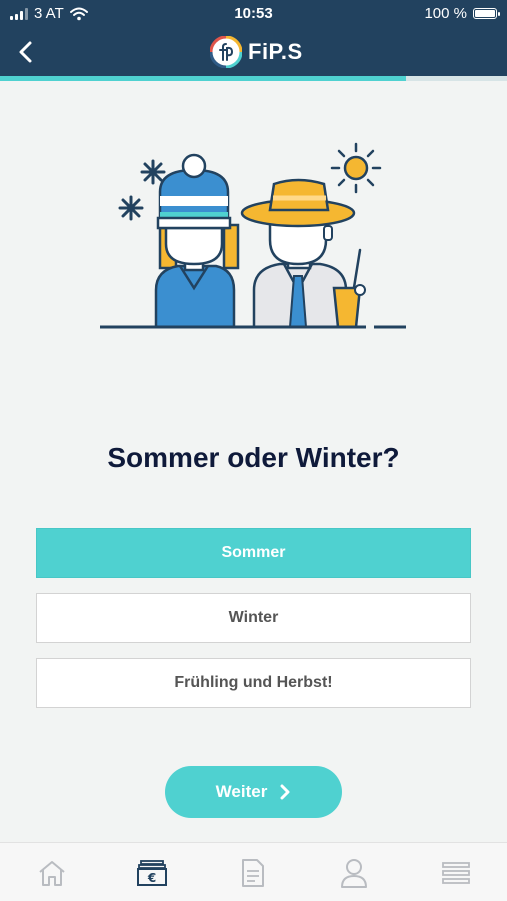  I want to click on option-fruehling-herbst: Frühling und Herbst!, so click(253, 683).